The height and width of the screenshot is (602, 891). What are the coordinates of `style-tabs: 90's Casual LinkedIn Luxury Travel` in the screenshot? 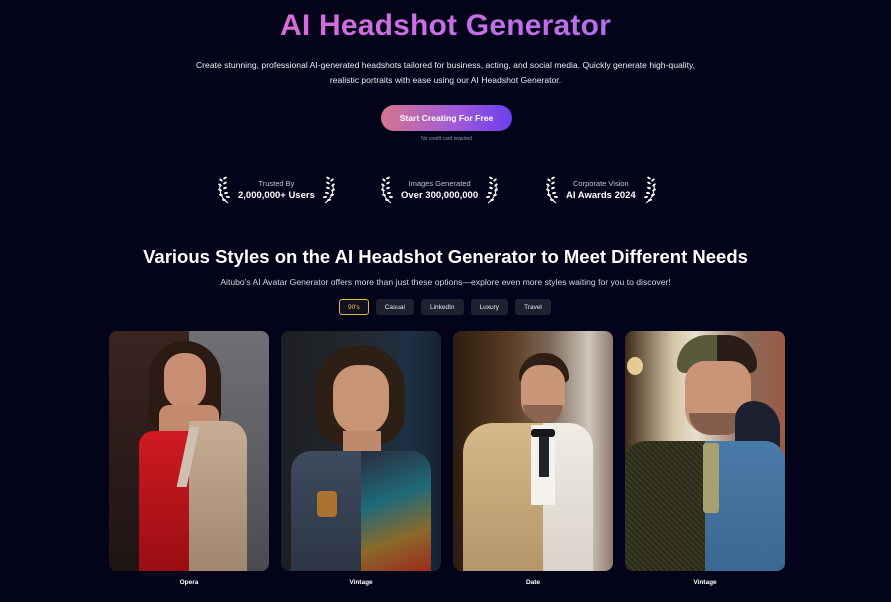 It's located at (445, 307).